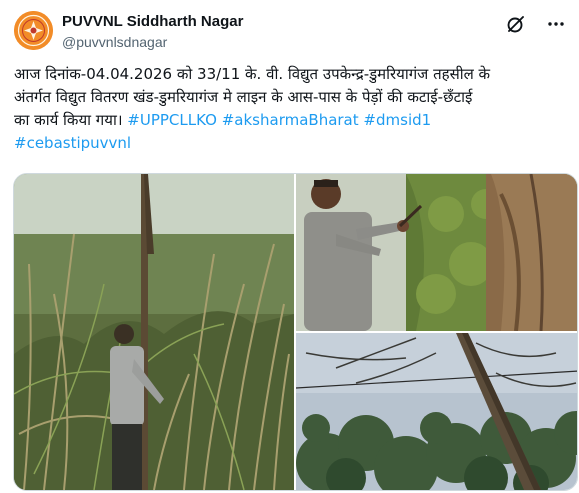 The width and height of the screenshot is (579, 493). I want to click on author-info: PUVVNL Siddharth Nagar @puvvnlsdnagar, so click(152, 31).